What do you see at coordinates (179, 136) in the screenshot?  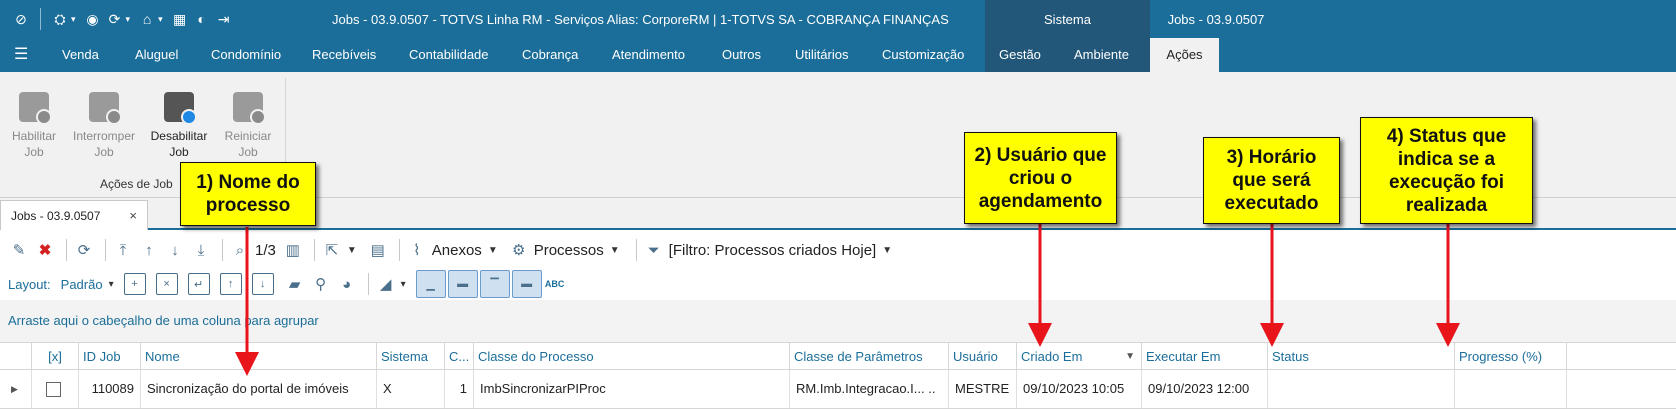 I see `button-label: Desabilitar` at bounding box center [179, 136].